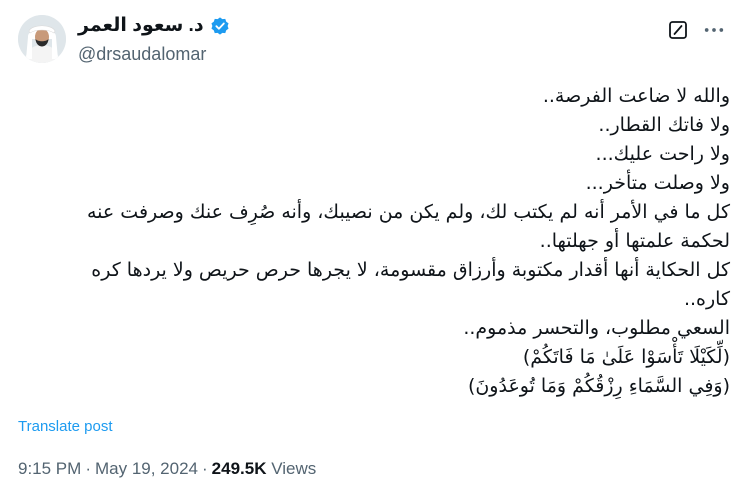 The image size is (753, 492). I want to click on views-label: Views, so click(294, 468).